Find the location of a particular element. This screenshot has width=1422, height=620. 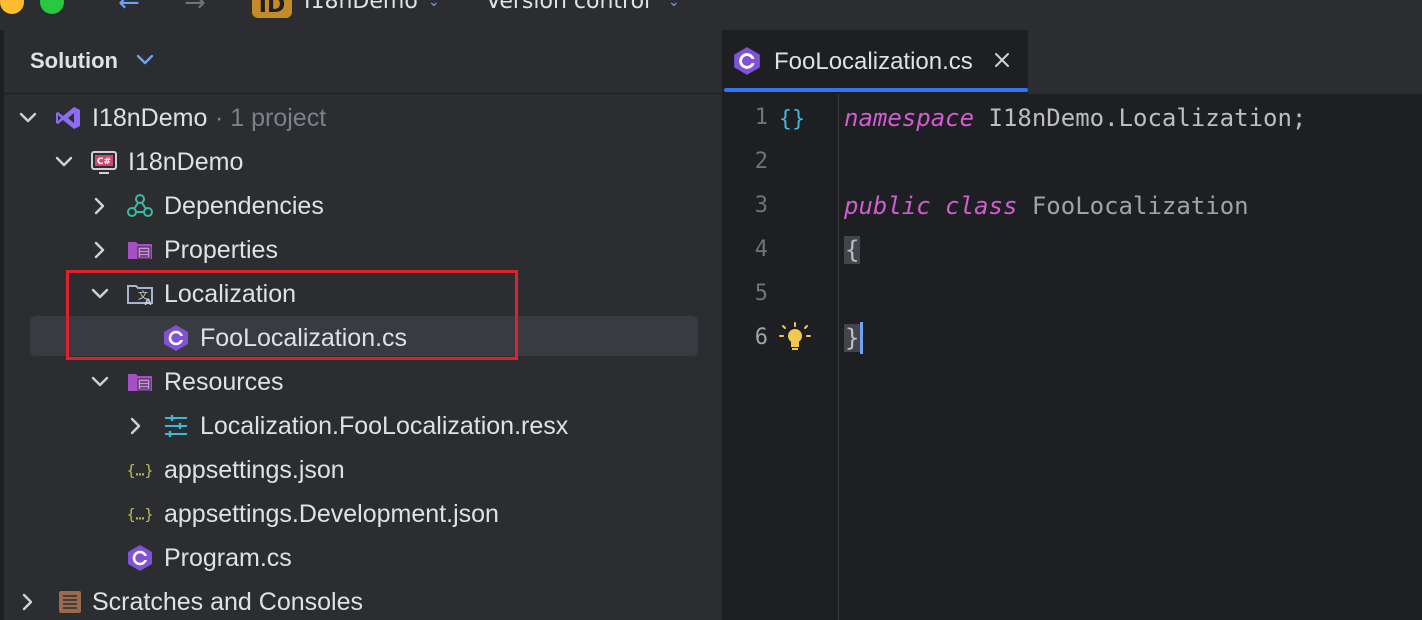

tree-item-resources: Resources is located at coordinates (363, 382).